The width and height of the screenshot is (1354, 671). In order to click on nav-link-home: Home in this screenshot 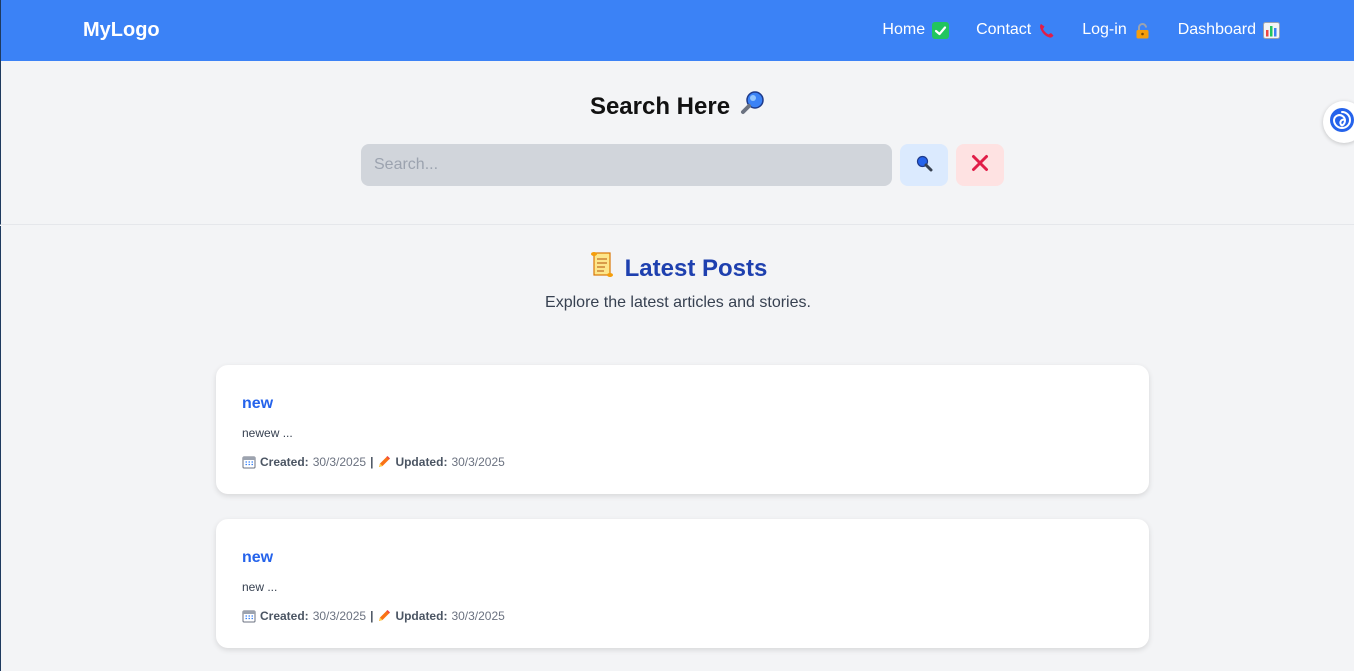, I will do `click(916, 30)`.